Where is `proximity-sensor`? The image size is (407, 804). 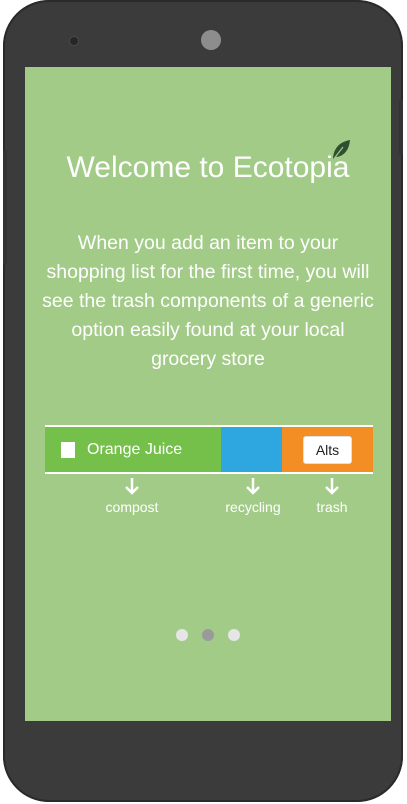
proximity-sensor is located at coordinates (74, 41).